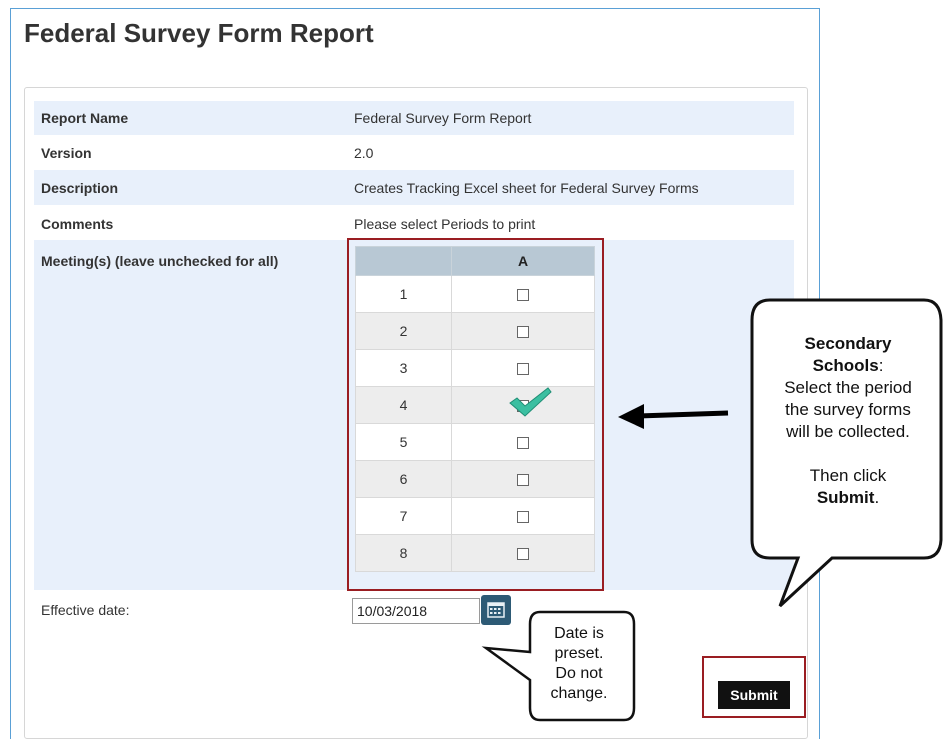 This screenshot has height=739, width=945. I want to click on comments-row: Comments Please select Periods to print, so click(414, 222).